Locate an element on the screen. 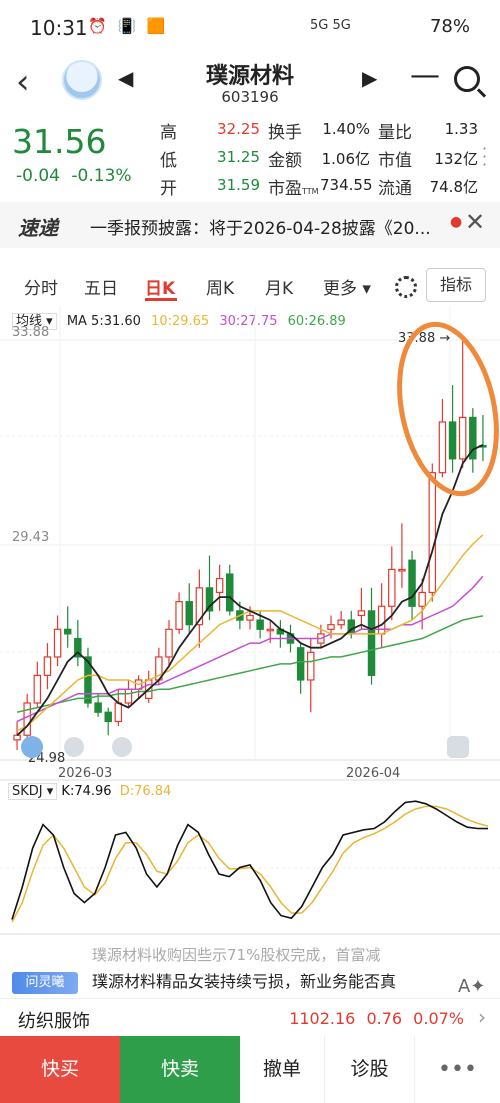  tab-five-day: 五日 is located at coordinates (101, 286).